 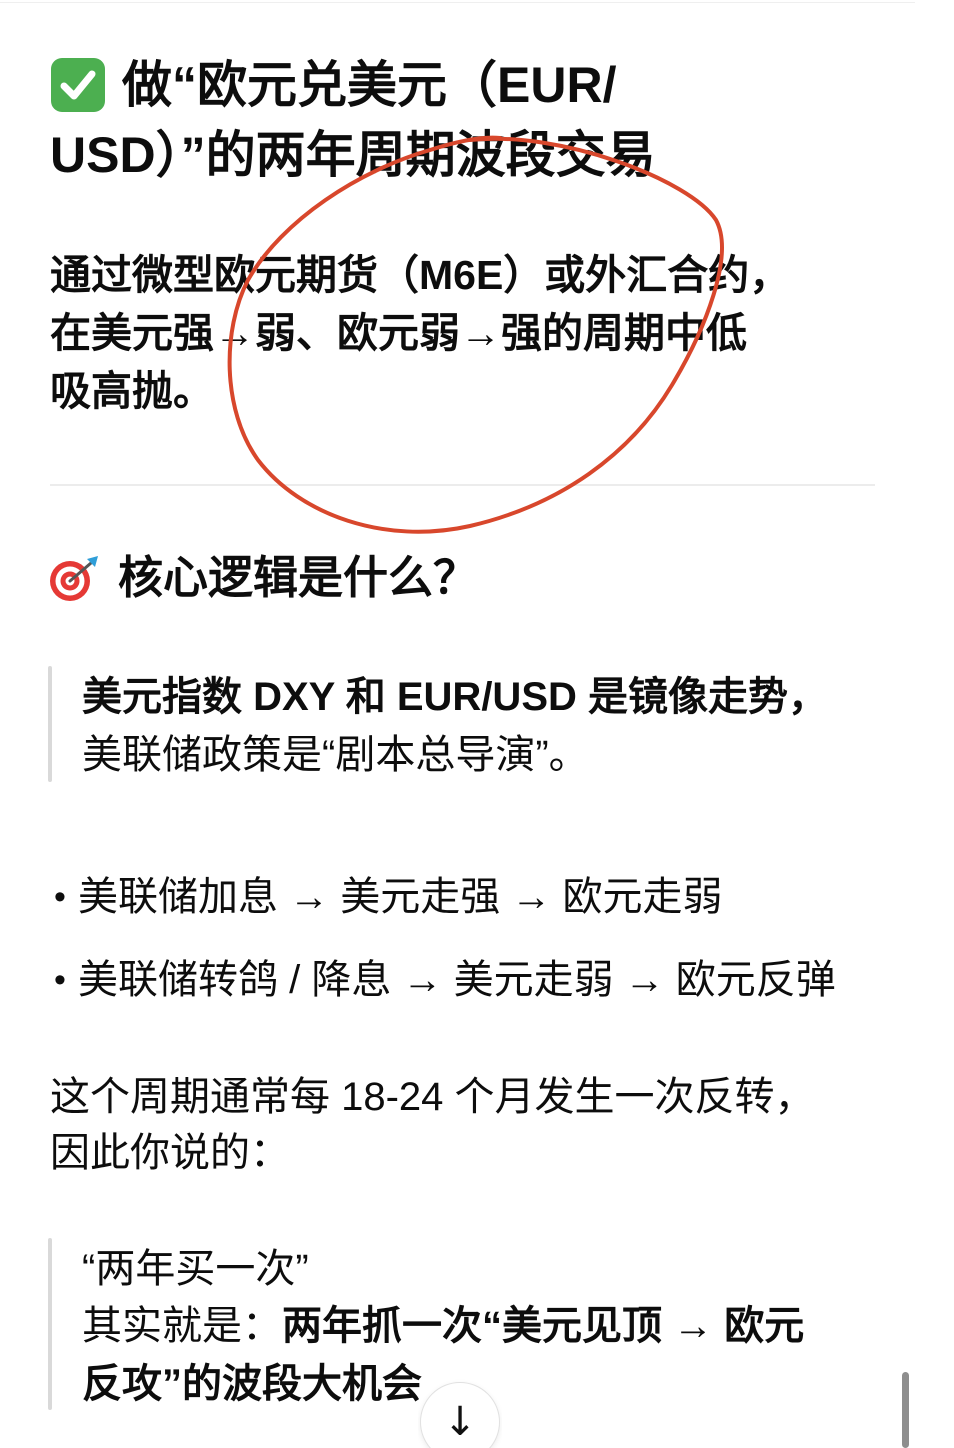 What do you see at coordinates (335, 755) in the screenshot?
I see `quote-line: 美联储政策是“剧本总导演”。` at bounding box center [335, 755].